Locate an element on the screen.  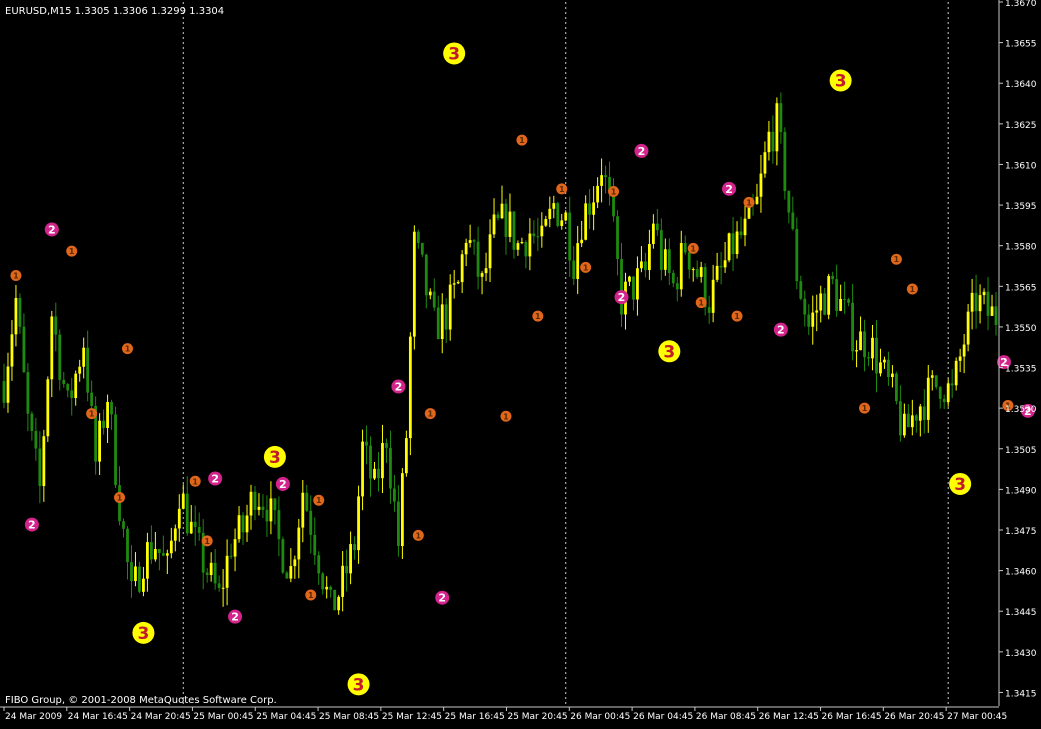
price-tick-label: 1.3550 is located at coordinates (1021, 329).